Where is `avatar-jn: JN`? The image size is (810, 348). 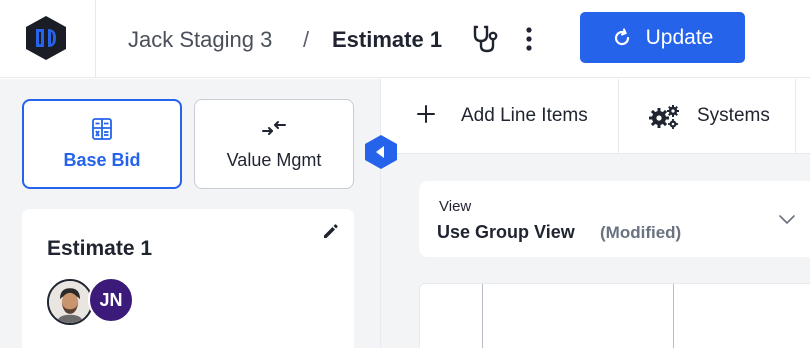 avatar-jn: JN is located at coordinates (111, 300).